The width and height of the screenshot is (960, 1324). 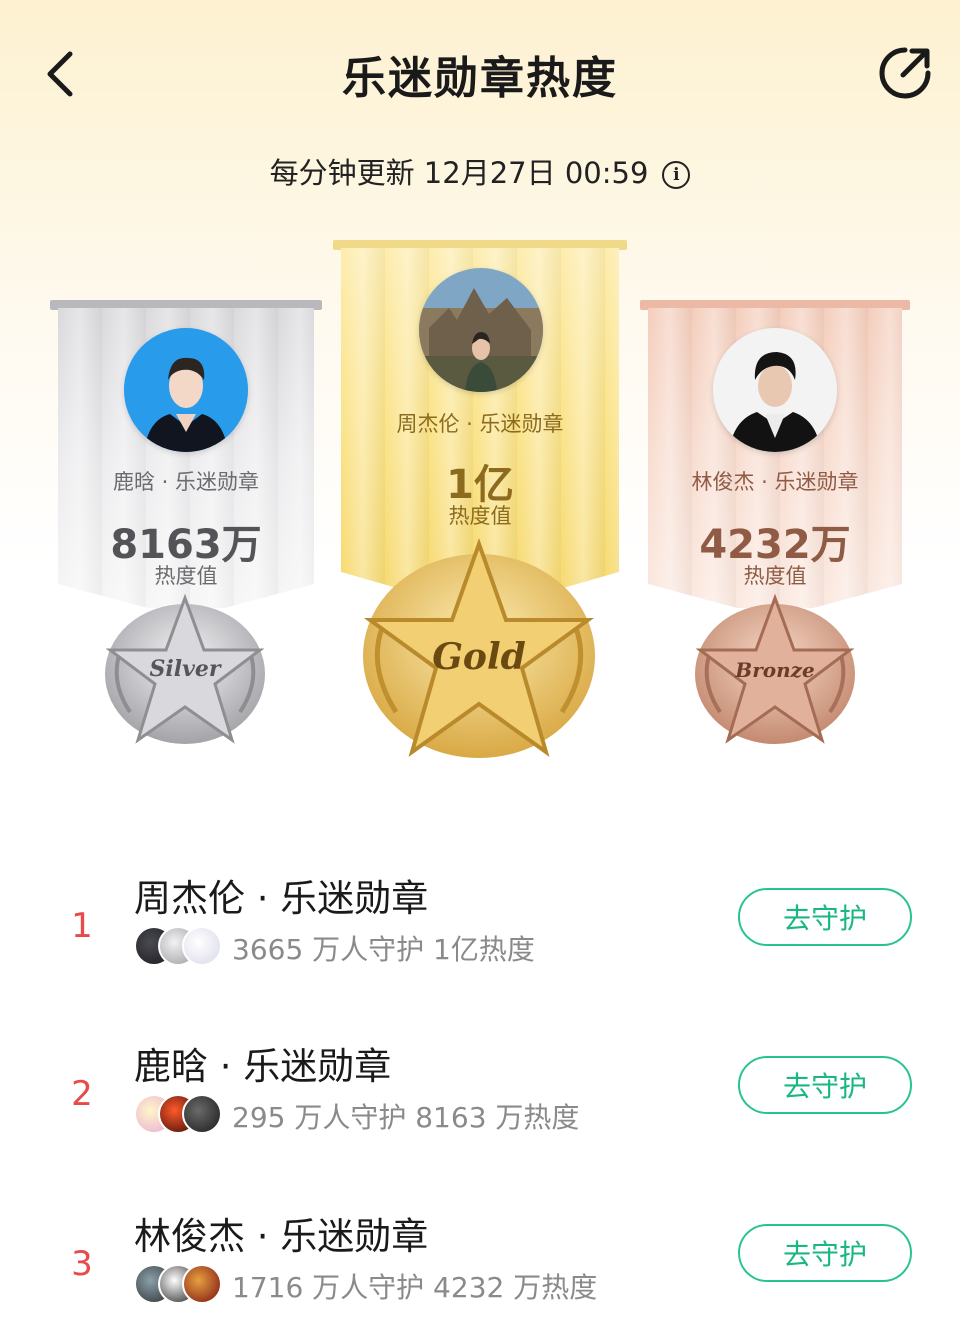 What do you see at coordinates (775, 465) in the screenshot?
I see `podium-bronze: 林俊杰 · 乐迷勋章 4232万 热度值` at bounding box center [775, 465].